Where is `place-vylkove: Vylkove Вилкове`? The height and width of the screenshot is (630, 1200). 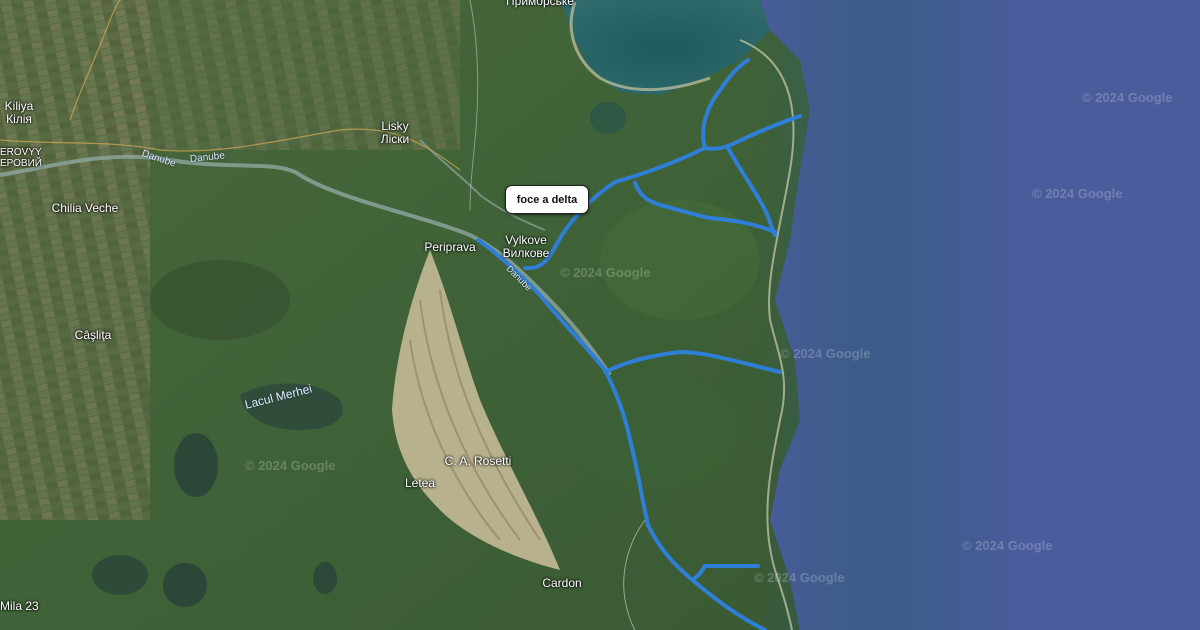
place-vylkove: Vylkove Вилкове is located at coordinates (526, 247).